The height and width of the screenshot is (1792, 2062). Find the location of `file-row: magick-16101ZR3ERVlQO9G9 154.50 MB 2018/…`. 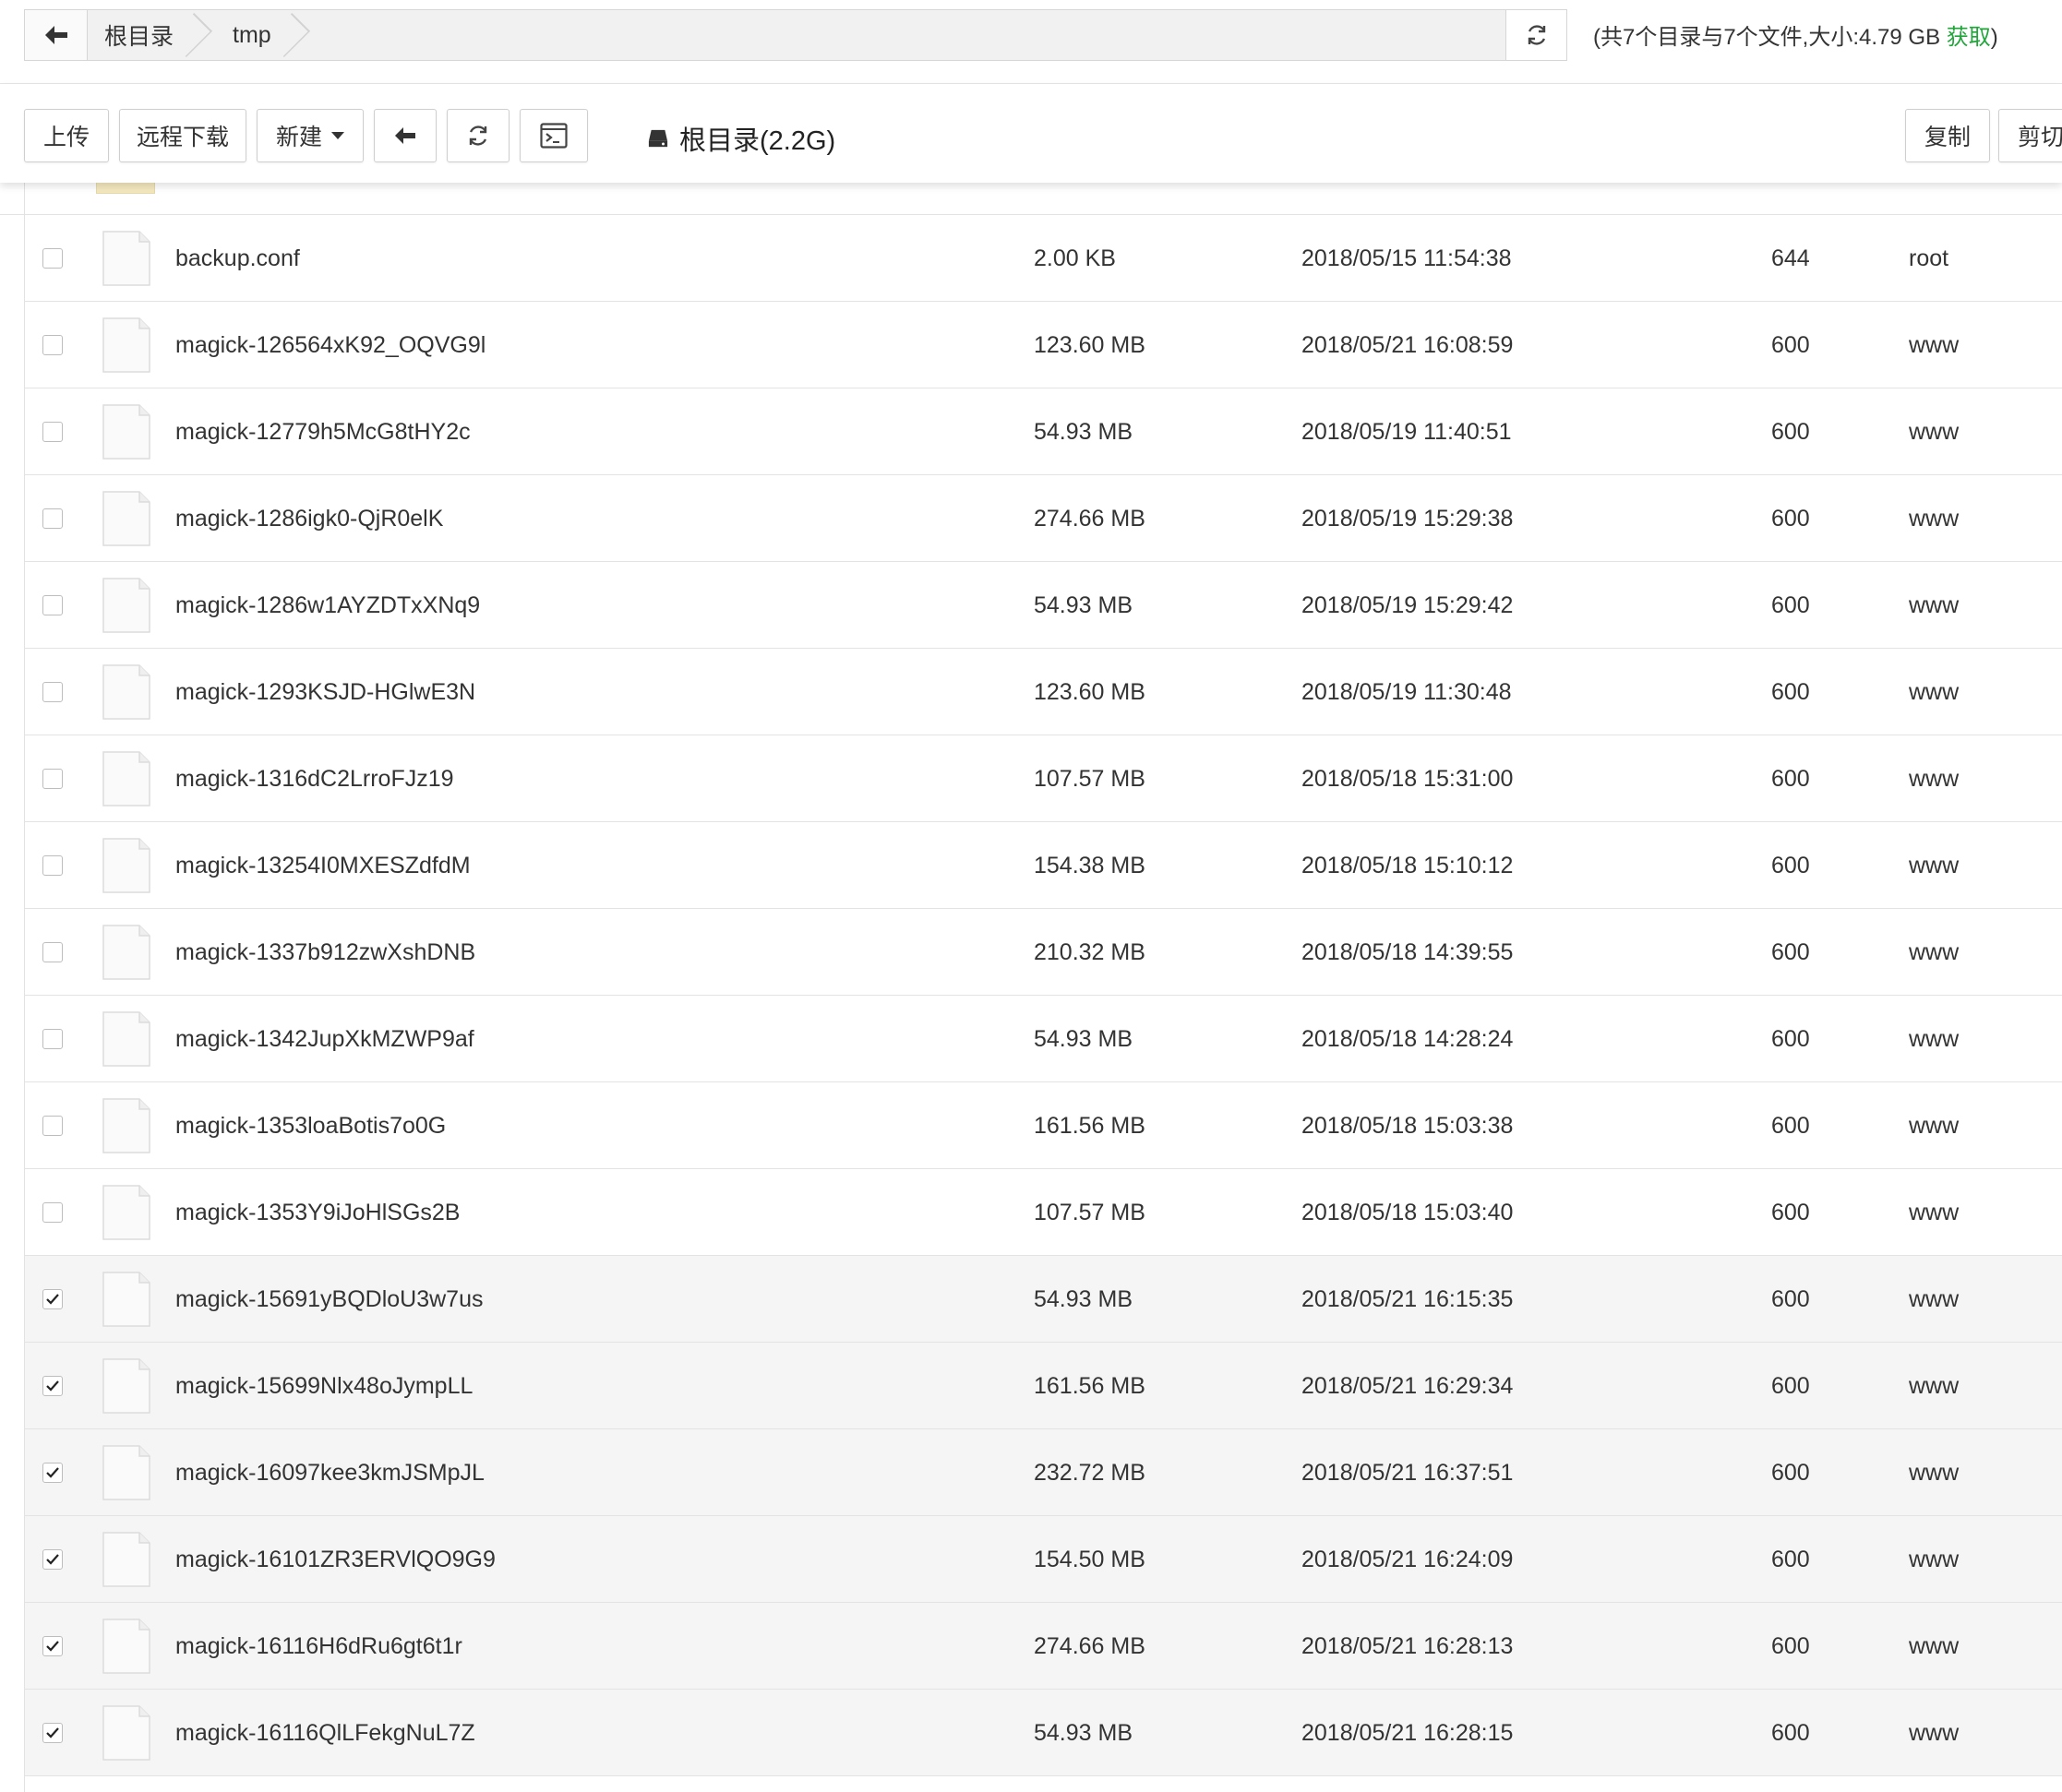

file-row: magick-16101ZR3ERVlQO9G9 154.50 MB 2018/… is located at coordinates (1043, 1559).